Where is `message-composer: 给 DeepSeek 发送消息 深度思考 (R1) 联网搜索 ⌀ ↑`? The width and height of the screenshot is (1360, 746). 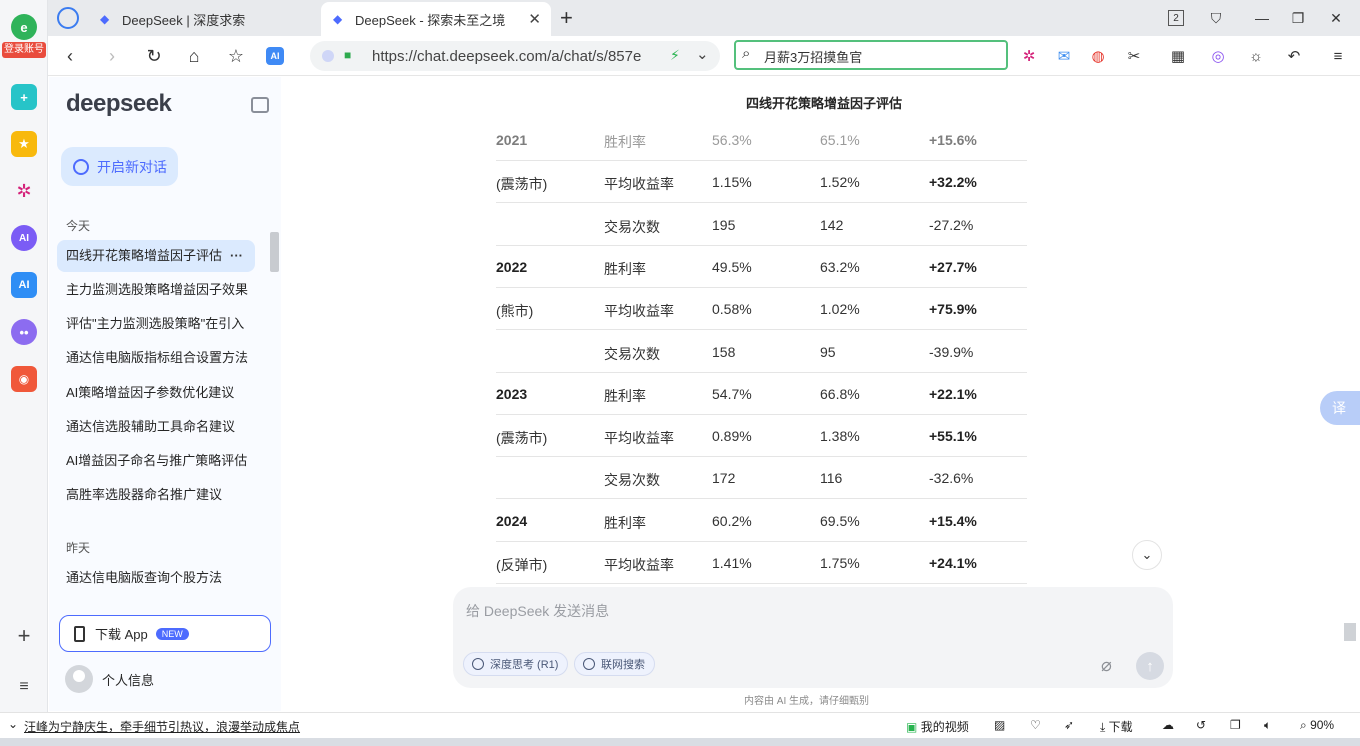
message-composer: 给 DeepSeek 发送消息 深度思考 (R1) 联网搜索 ⌀ ↑ is located at coordinates (813, 637).